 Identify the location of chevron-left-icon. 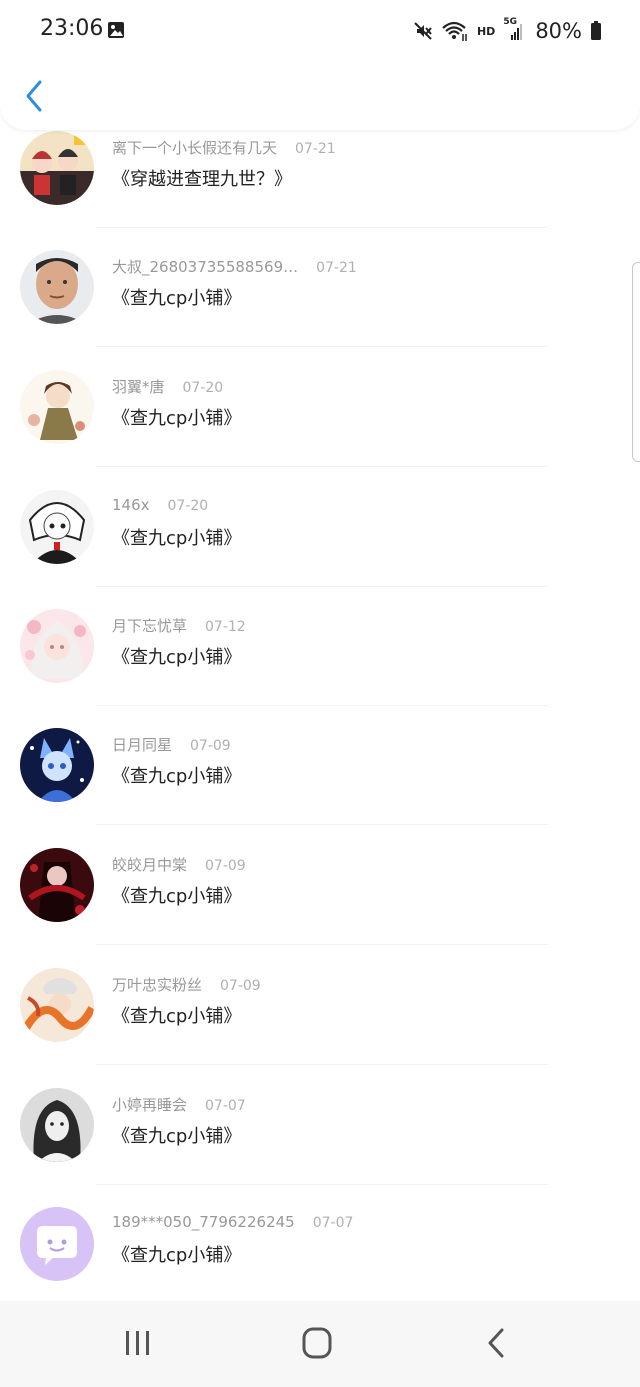
(34, 96).